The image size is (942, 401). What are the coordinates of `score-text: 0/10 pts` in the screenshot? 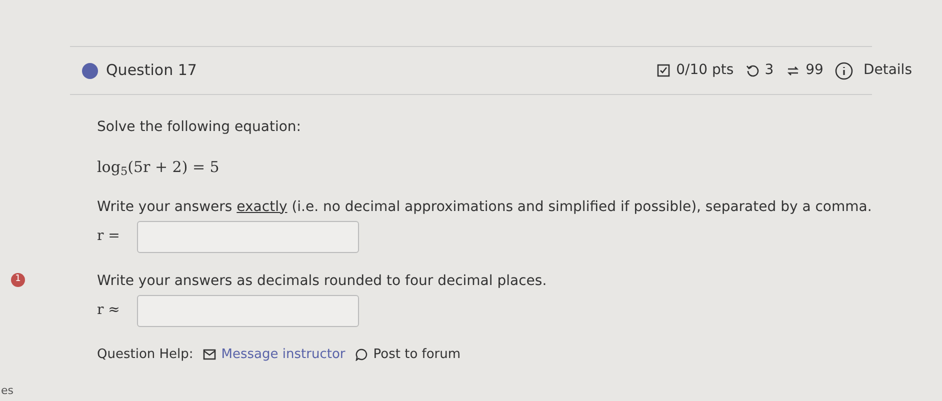 It's located at (705, 70).